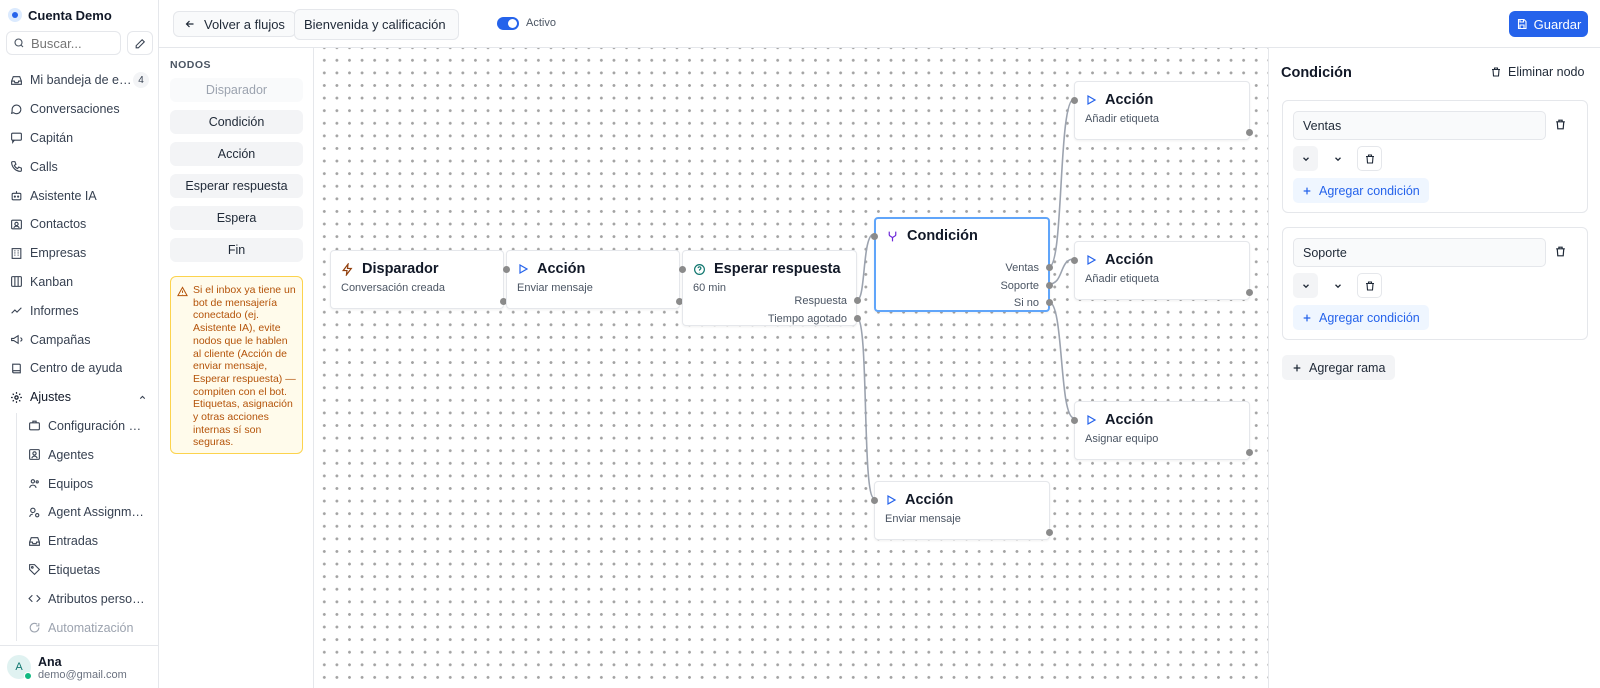 Image resolution: width=1600 pixels, height=688 pixels. I want to click on inbox-icon, so click(16, 80).